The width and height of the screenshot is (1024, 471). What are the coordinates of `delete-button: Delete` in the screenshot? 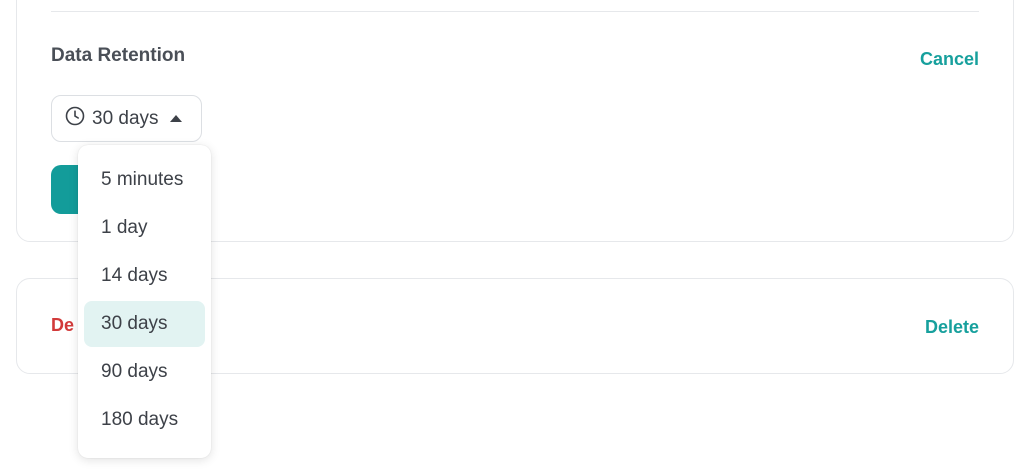 It's located at (952, 327).